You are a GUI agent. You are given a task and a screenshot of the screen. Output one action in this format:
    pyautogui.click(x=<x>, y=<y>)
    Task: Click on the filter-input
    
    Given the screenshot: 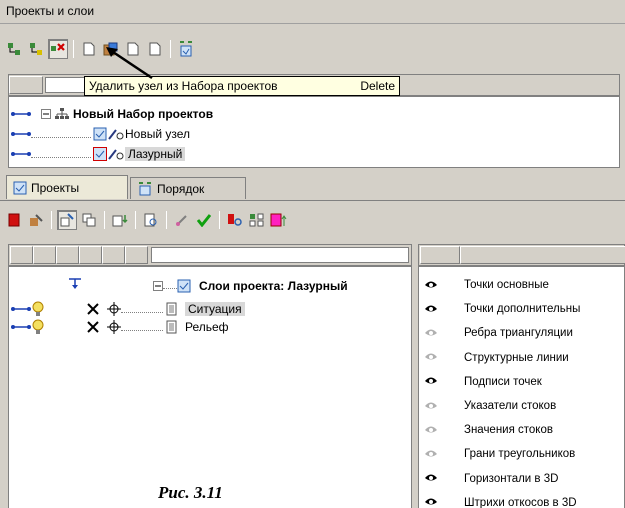 What is the action you would take?
    pyautogui.click(x=67, y=85)
    